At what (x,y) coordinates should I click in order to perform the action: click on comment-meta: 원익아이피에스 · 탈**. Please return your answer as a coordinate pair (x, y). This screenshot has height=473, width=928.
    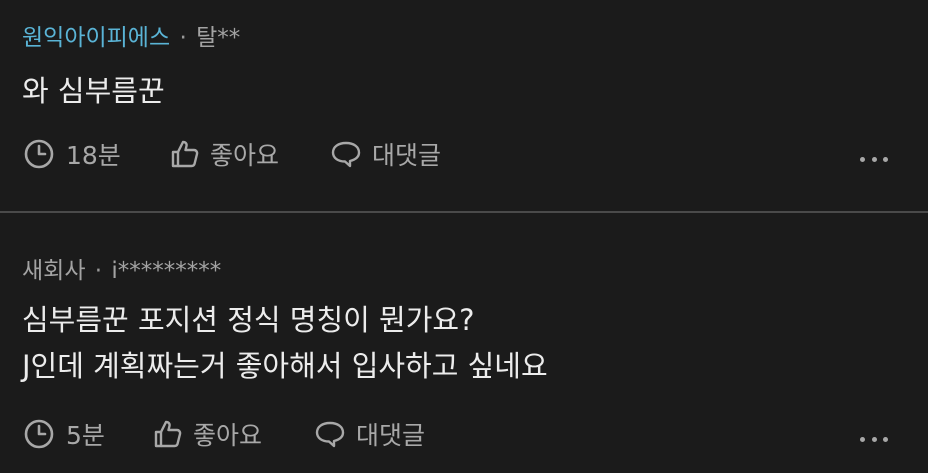
    Looking at the image, I should click on (131, 38).